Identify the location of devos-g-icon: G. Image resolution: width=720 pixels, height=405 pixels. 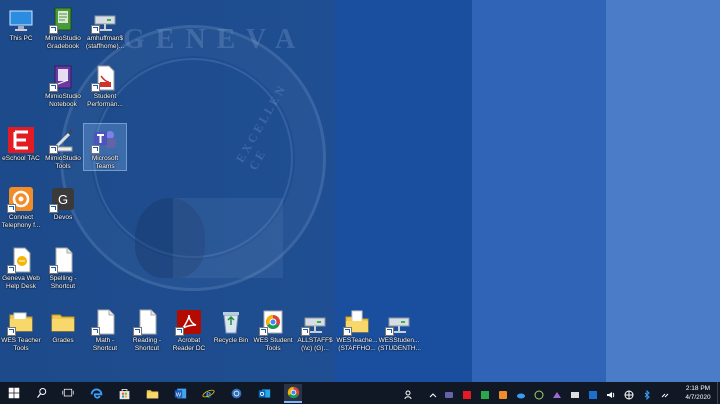
(63, 199).